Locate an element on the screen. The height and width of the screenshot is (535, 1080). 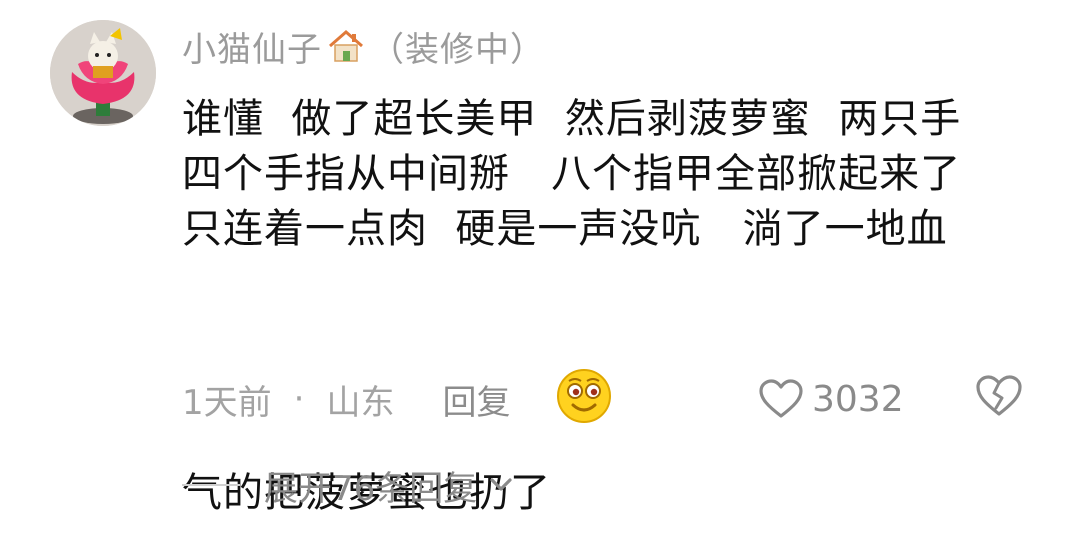
expand-replies-label: 展开76条回复 is located at coordinates (371, 488).